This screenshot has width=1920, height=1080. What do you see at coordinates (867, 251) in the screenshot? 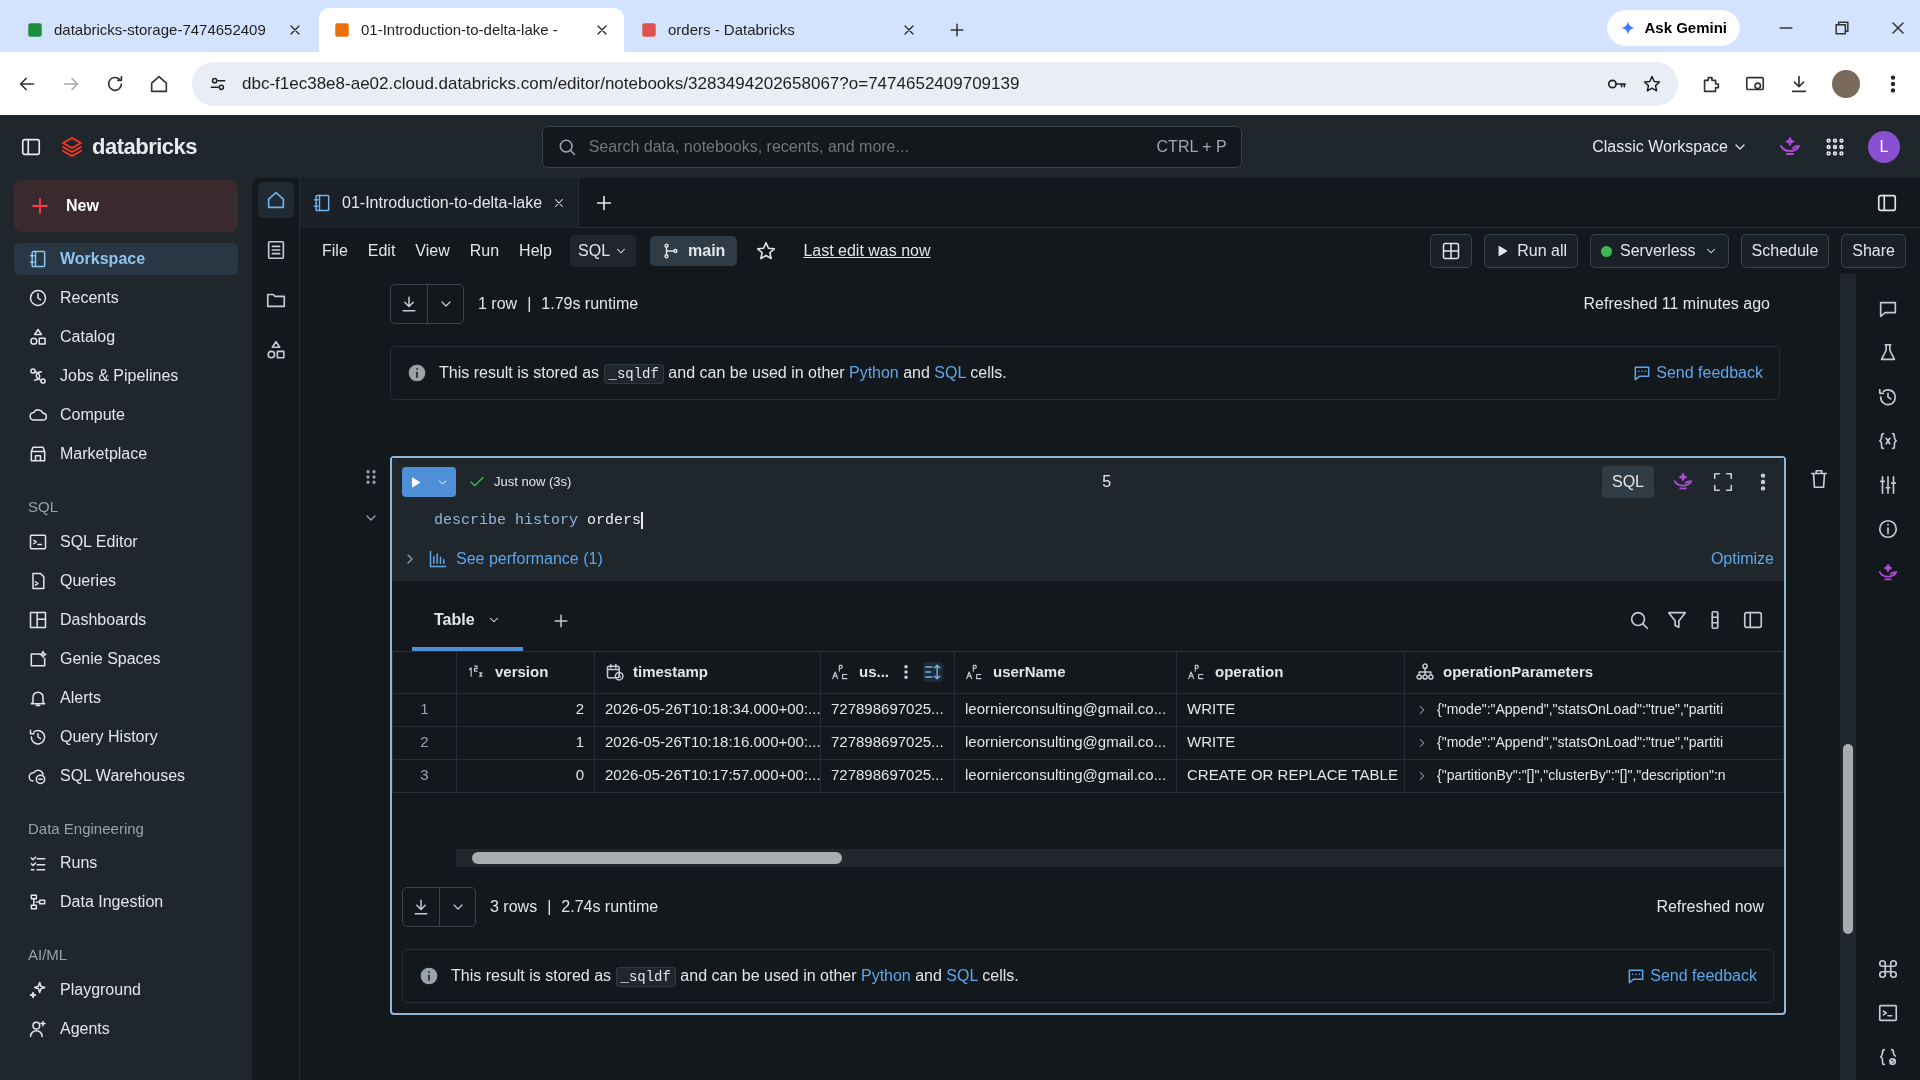
I see `last-edit-link: Last edit was now` at bounding box center [867, 251].